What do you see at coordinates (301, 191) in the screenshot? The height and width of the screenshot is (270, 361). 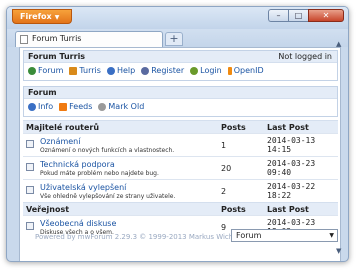 I see `forum-last-post: 2014-03-22 18:22` at bounding box center [301, 191].